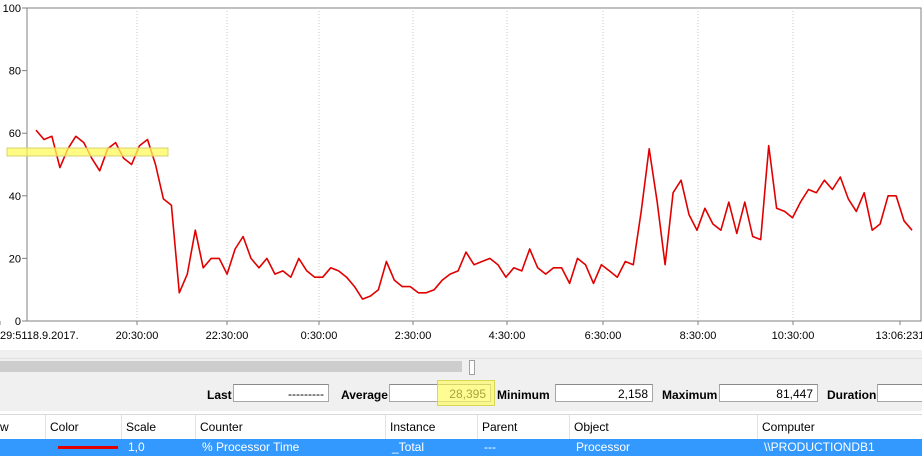 The height and width of the screenshot is (456, 922). Describe the element at coordinates (158, 427) in the screenshot. I see `column-header-scale: Scale` at that location.